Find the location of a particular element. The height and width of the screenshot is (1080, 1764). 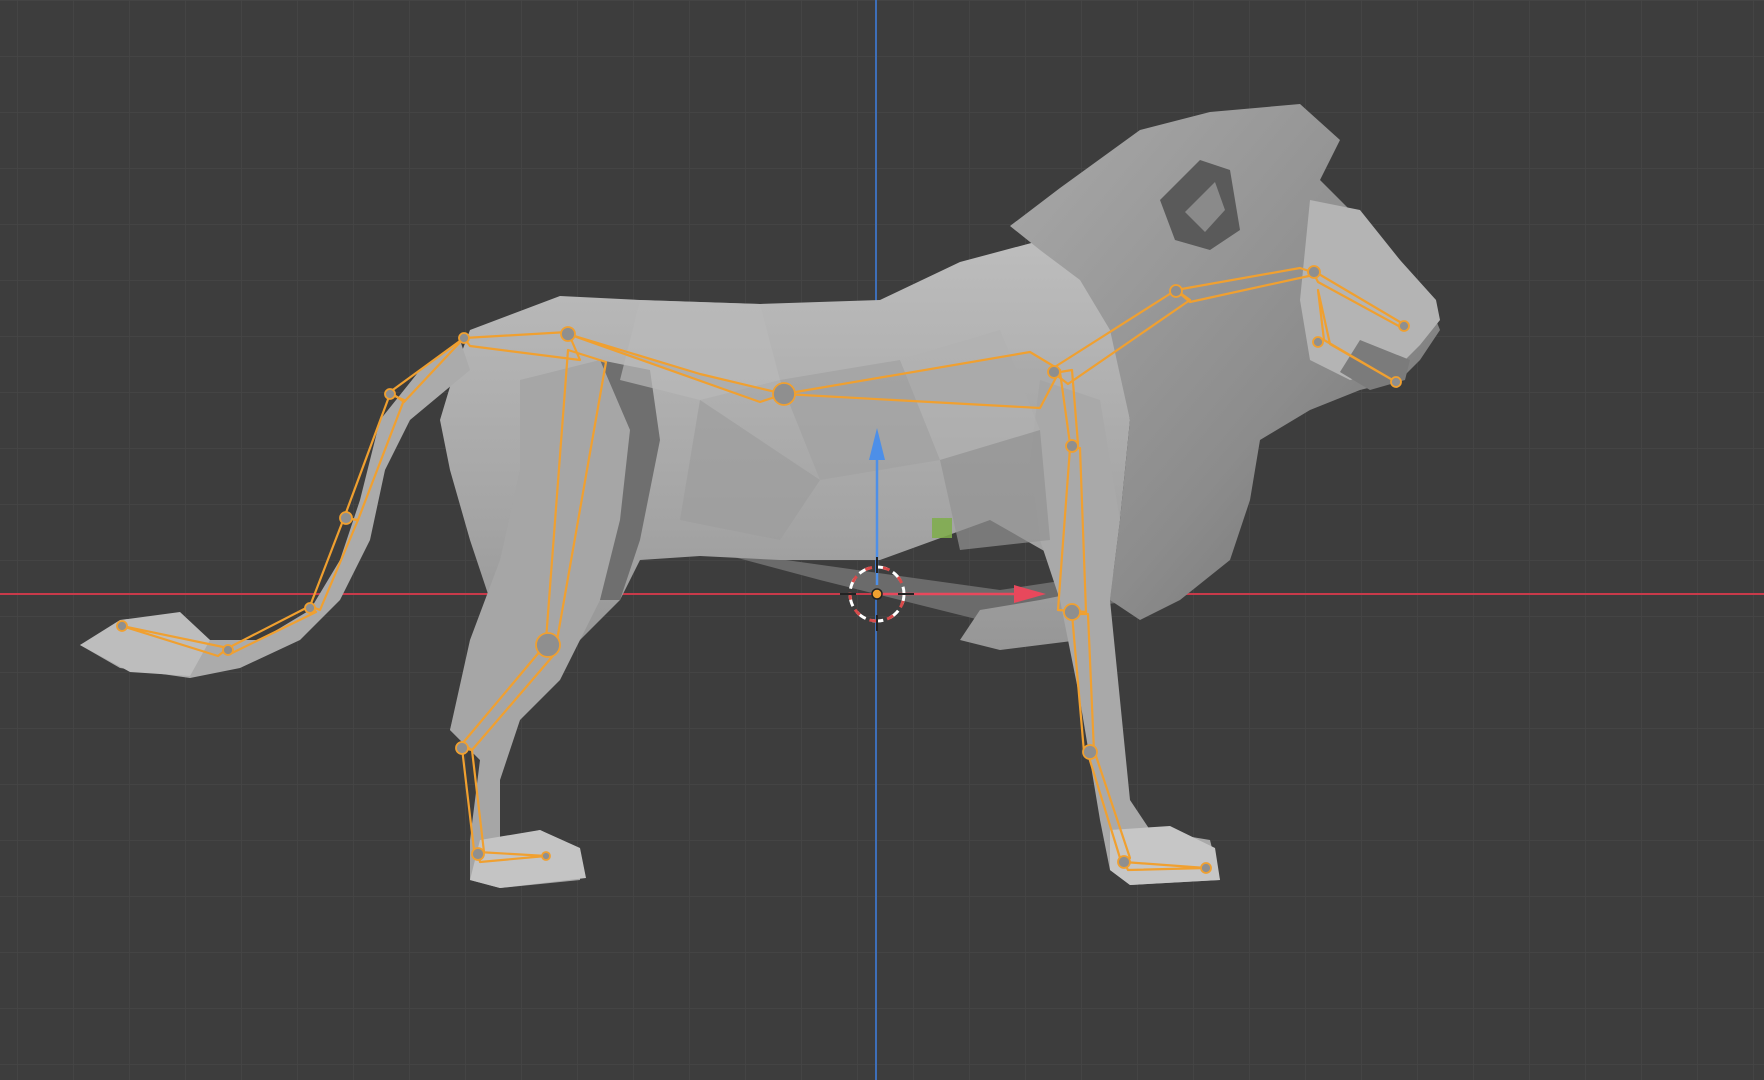

object-origin-icon is located at coordinates (877, 594).